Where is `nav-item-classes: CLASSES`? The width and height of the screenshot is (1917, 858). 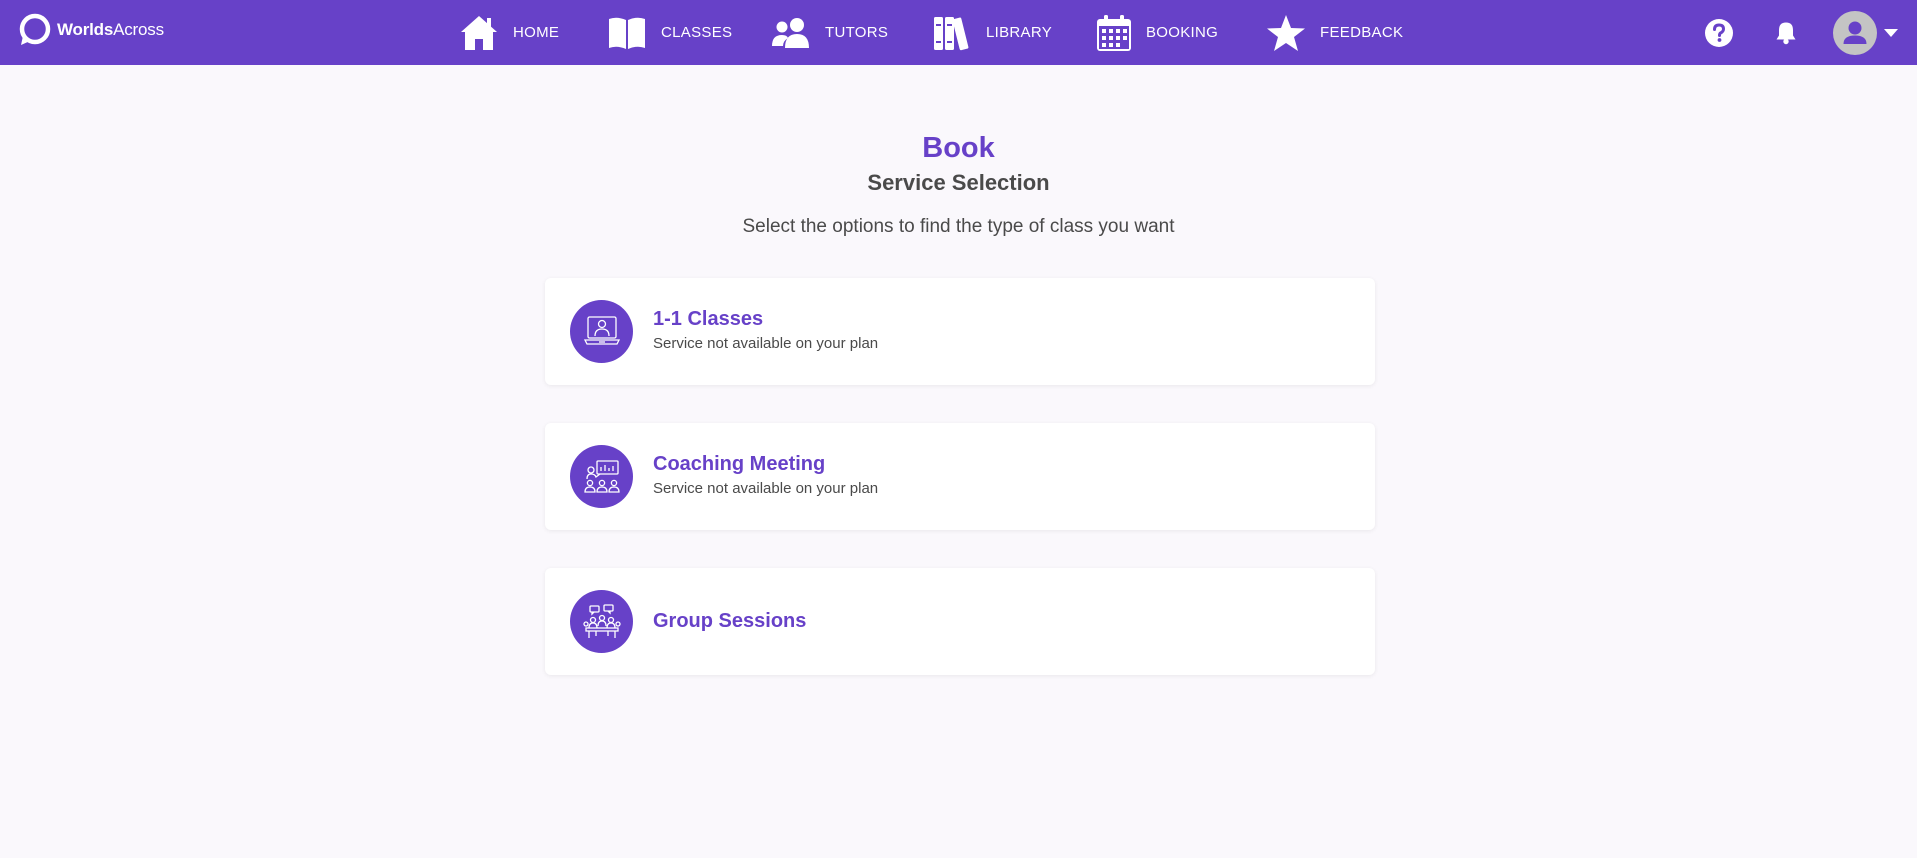 nav-item-classes: CLASSES is located at coordinates (669, 32).